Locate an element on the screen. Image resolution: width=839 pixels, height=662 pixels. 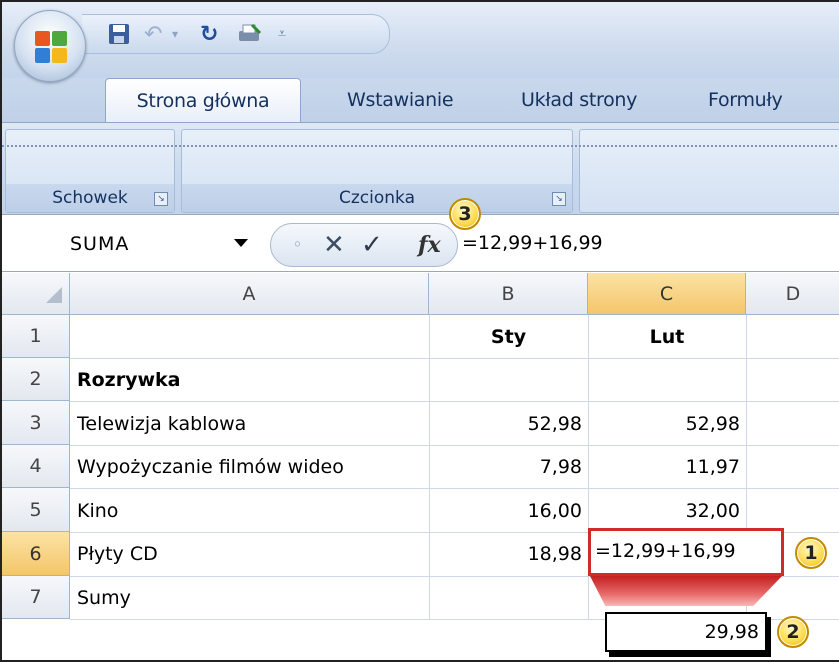
insert-function-icon: fx is located at coordinates (429, 245).